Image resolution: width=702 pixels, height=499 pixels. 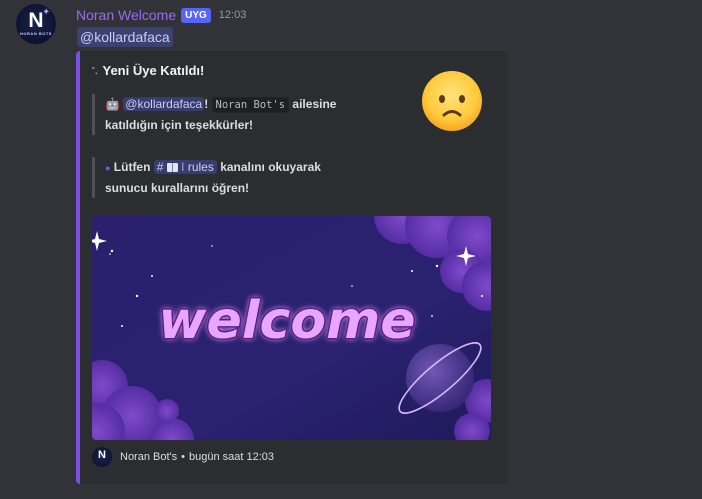 What do you see at coordinates (149, 457) in the screenshot?
I see `footer-name: Noran Bot's` at bounding box center [149, 457].